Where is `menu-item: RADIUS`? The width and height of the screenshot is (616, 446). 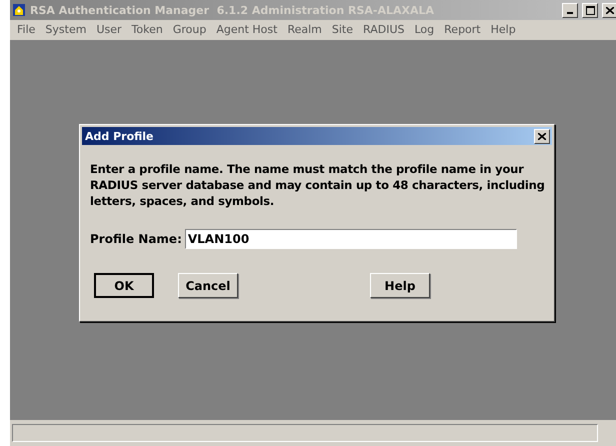 menu-item: RADIUS is located at coordinates (384, 29).